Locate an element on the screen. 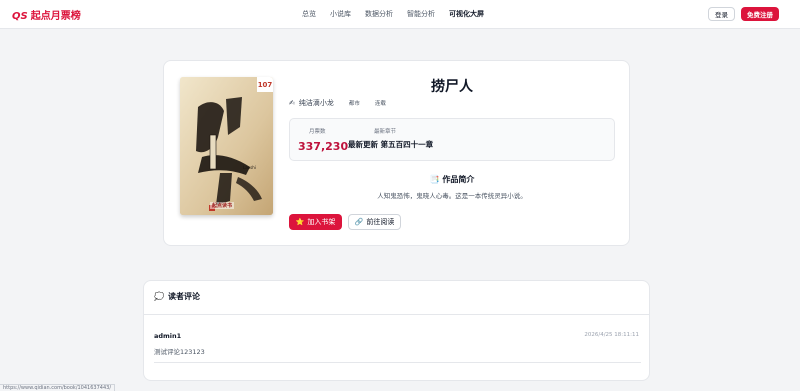 The width and height of the screenshot is (800, 391). book-title: 捞尸人 is located at coordinates (452, 87).